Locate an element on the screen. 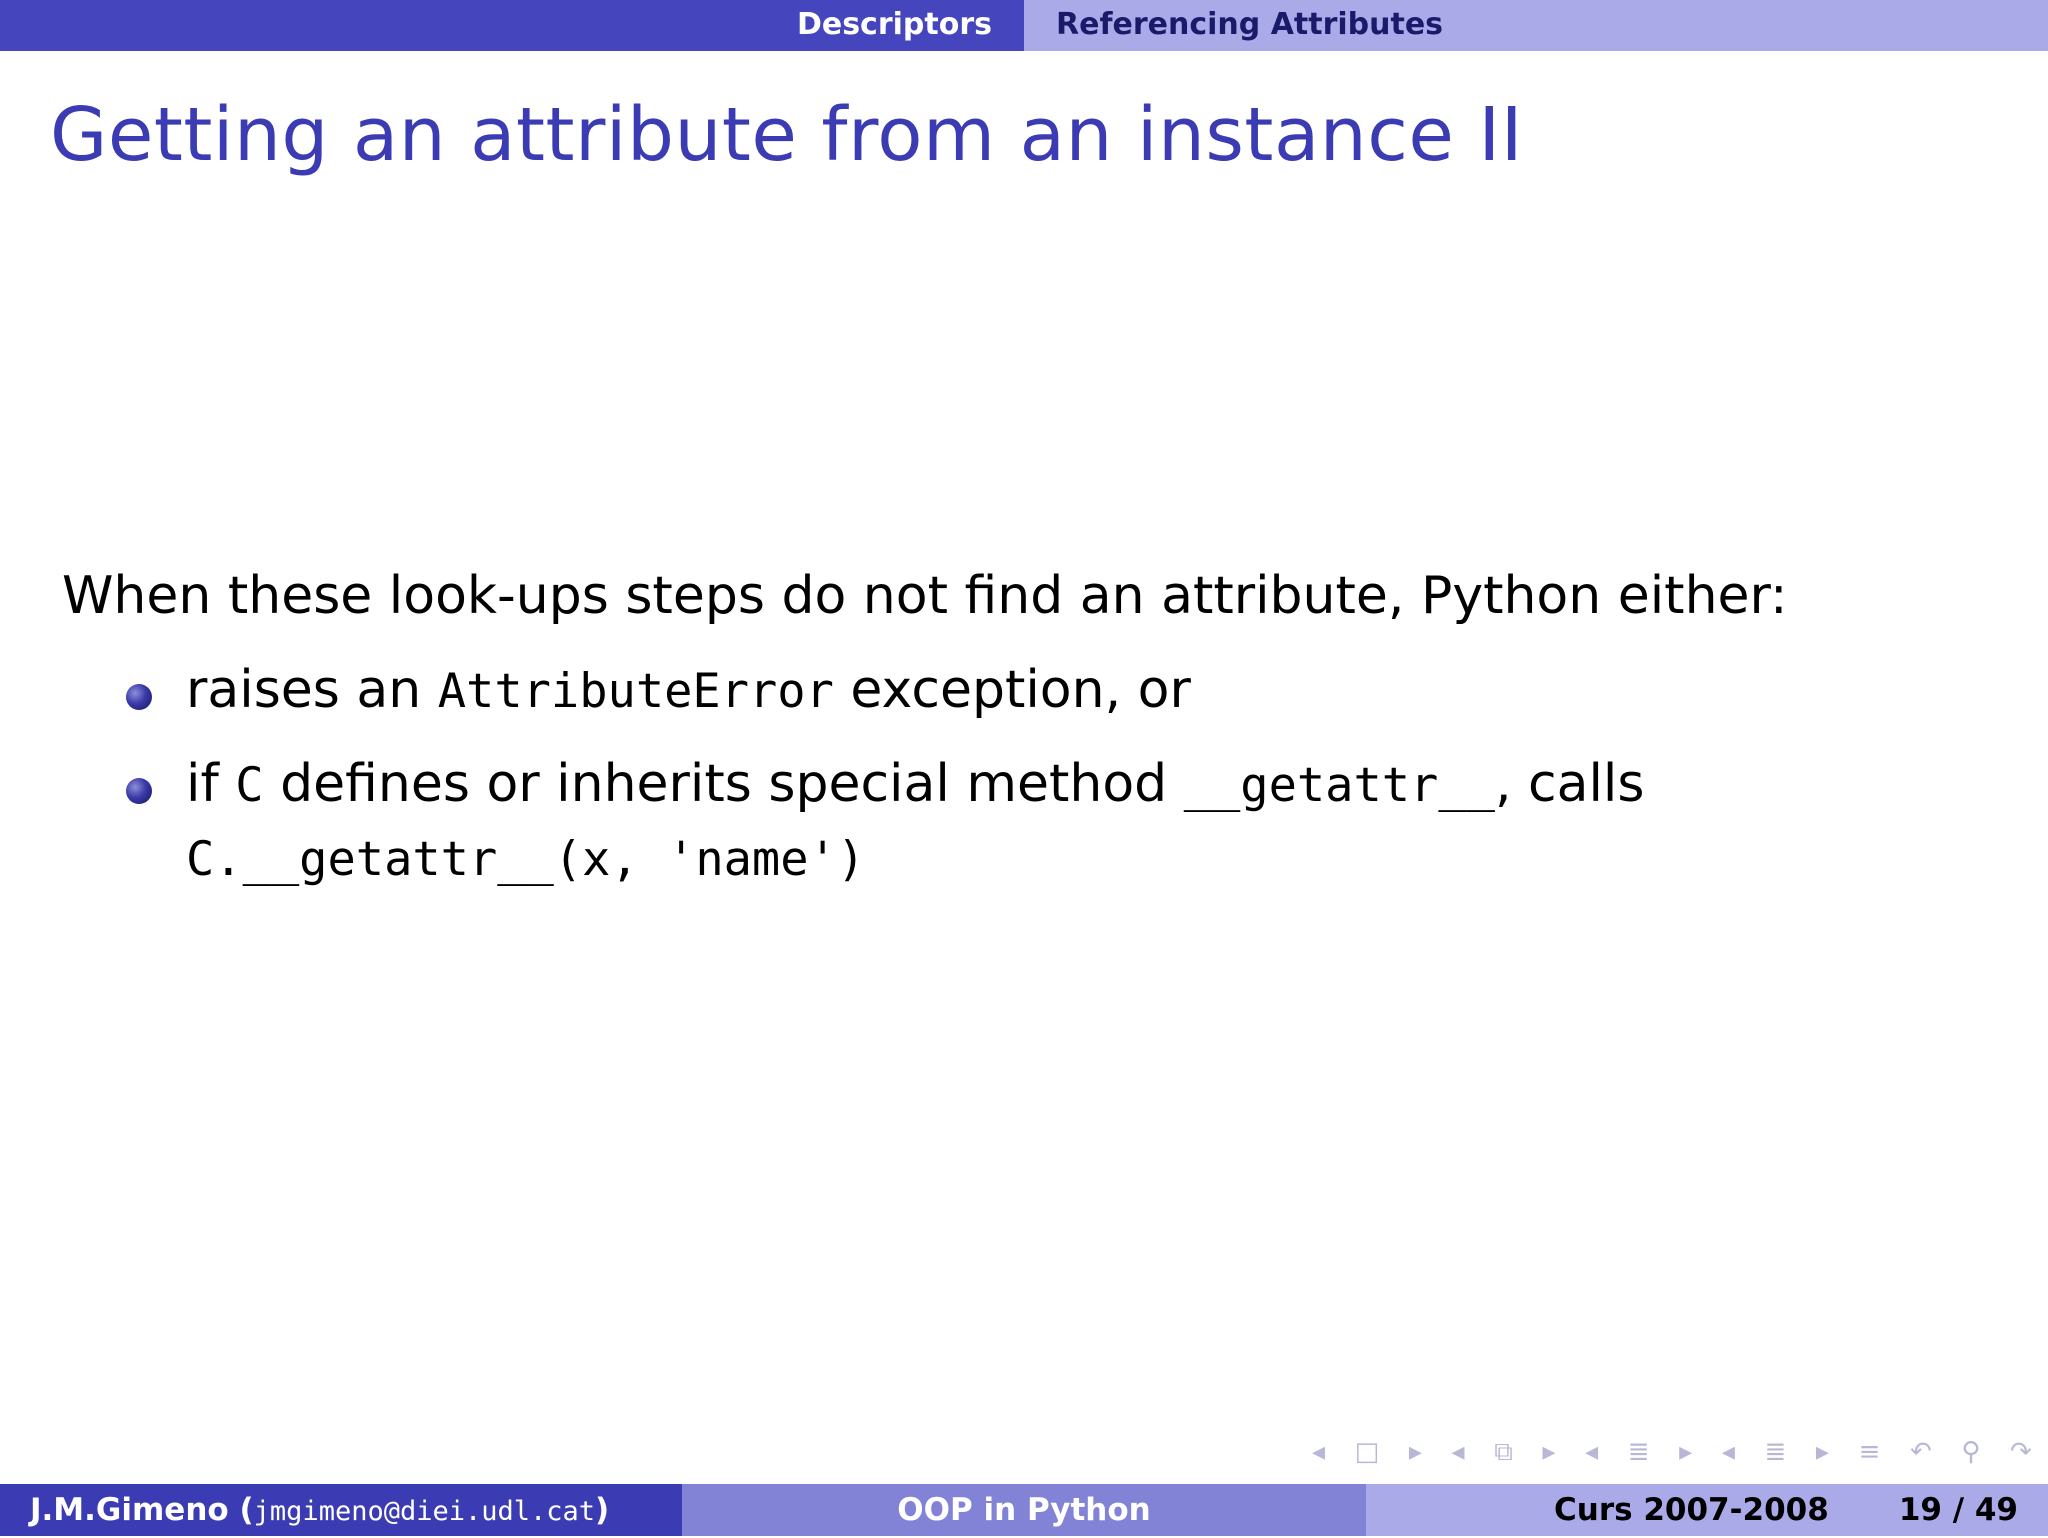 This screenshot has height=1538, width=2048. subsection-icon: ⧉ is located at coordinates (1503, 1452).